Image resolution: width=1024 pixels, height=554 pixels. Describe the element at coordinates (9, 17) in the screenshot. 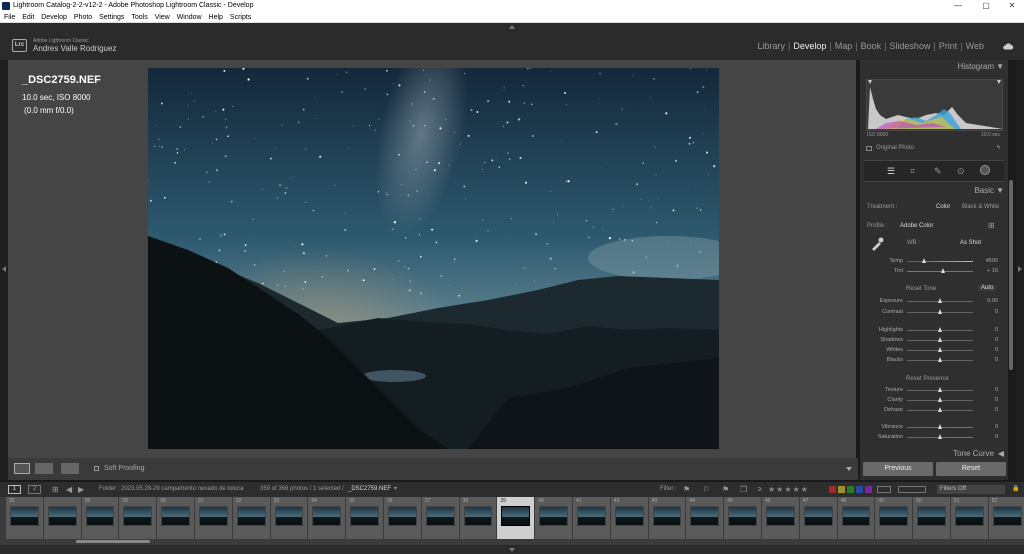

I see `menu-file: File` at that location.